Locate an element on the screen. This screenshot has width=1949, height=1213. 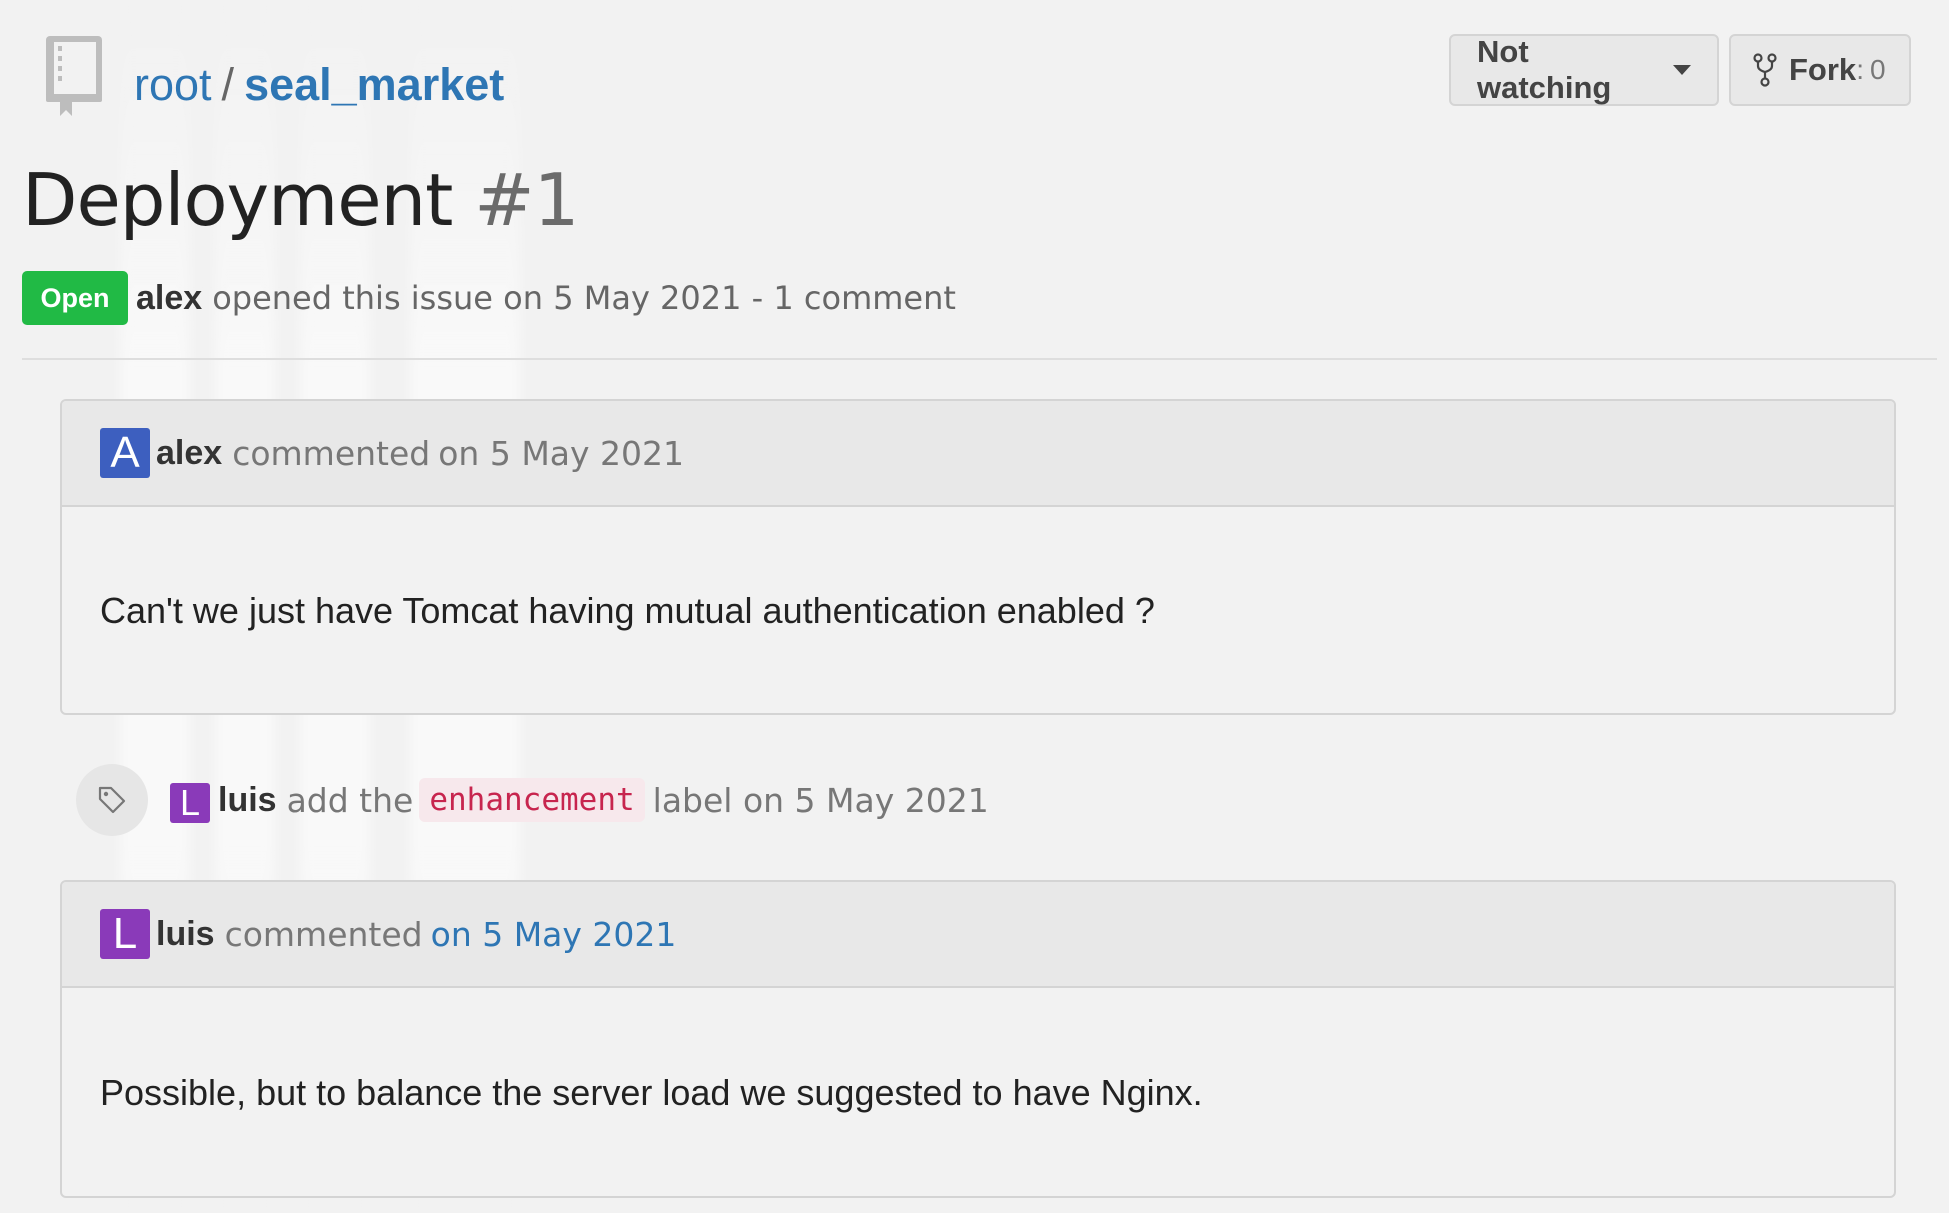
comment-author-link: alex is located at coordinates (189, 453).